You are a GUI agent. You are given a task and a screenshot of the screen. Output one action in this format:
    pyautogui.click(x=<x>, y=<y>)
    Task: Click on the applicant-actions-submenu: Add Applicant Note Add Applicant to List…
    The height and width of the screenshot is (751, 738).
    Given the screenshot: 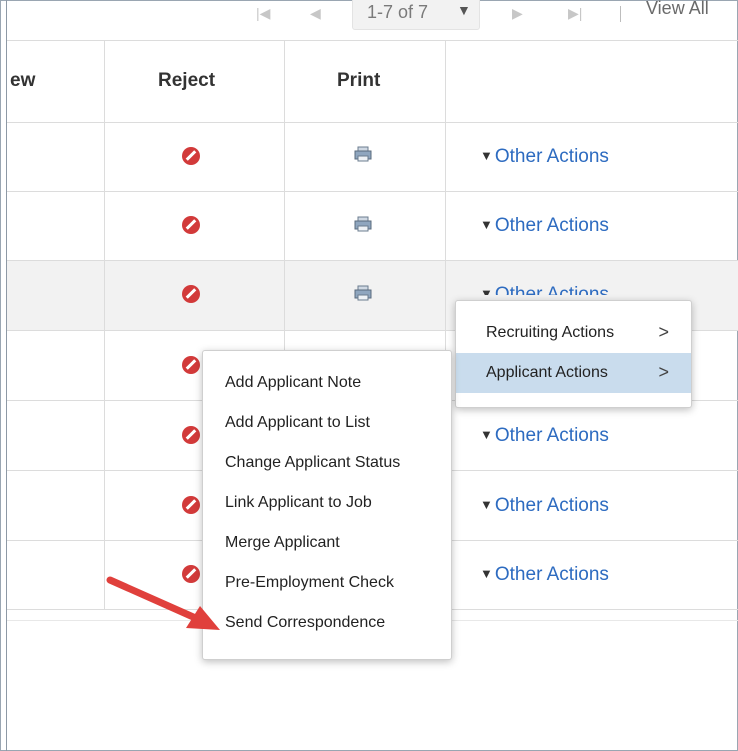 What is the action you would take?
    pyautogui.click(x=327, y=505)
    